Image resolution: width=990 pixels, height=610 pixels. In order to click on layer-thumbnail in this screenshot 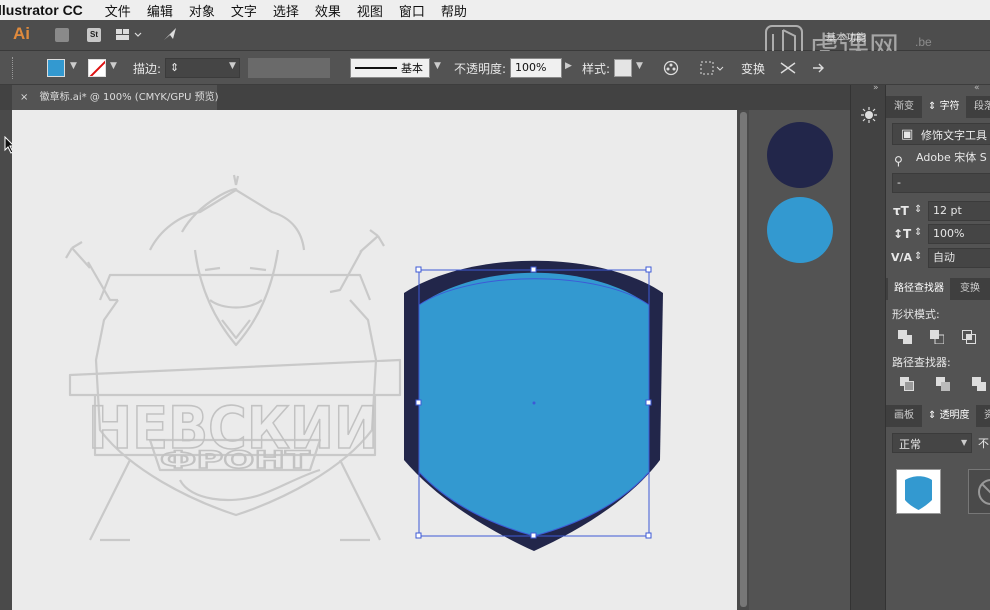, I will do `click(918, 491)`.